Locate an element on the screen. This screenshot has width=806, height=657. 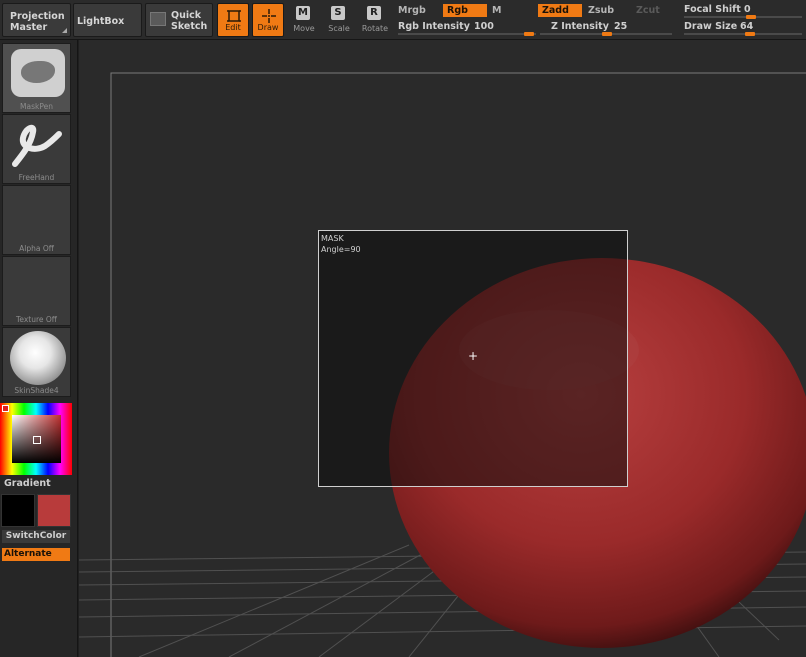
draw-size-value: 64 is located at coordinates (747, 26).